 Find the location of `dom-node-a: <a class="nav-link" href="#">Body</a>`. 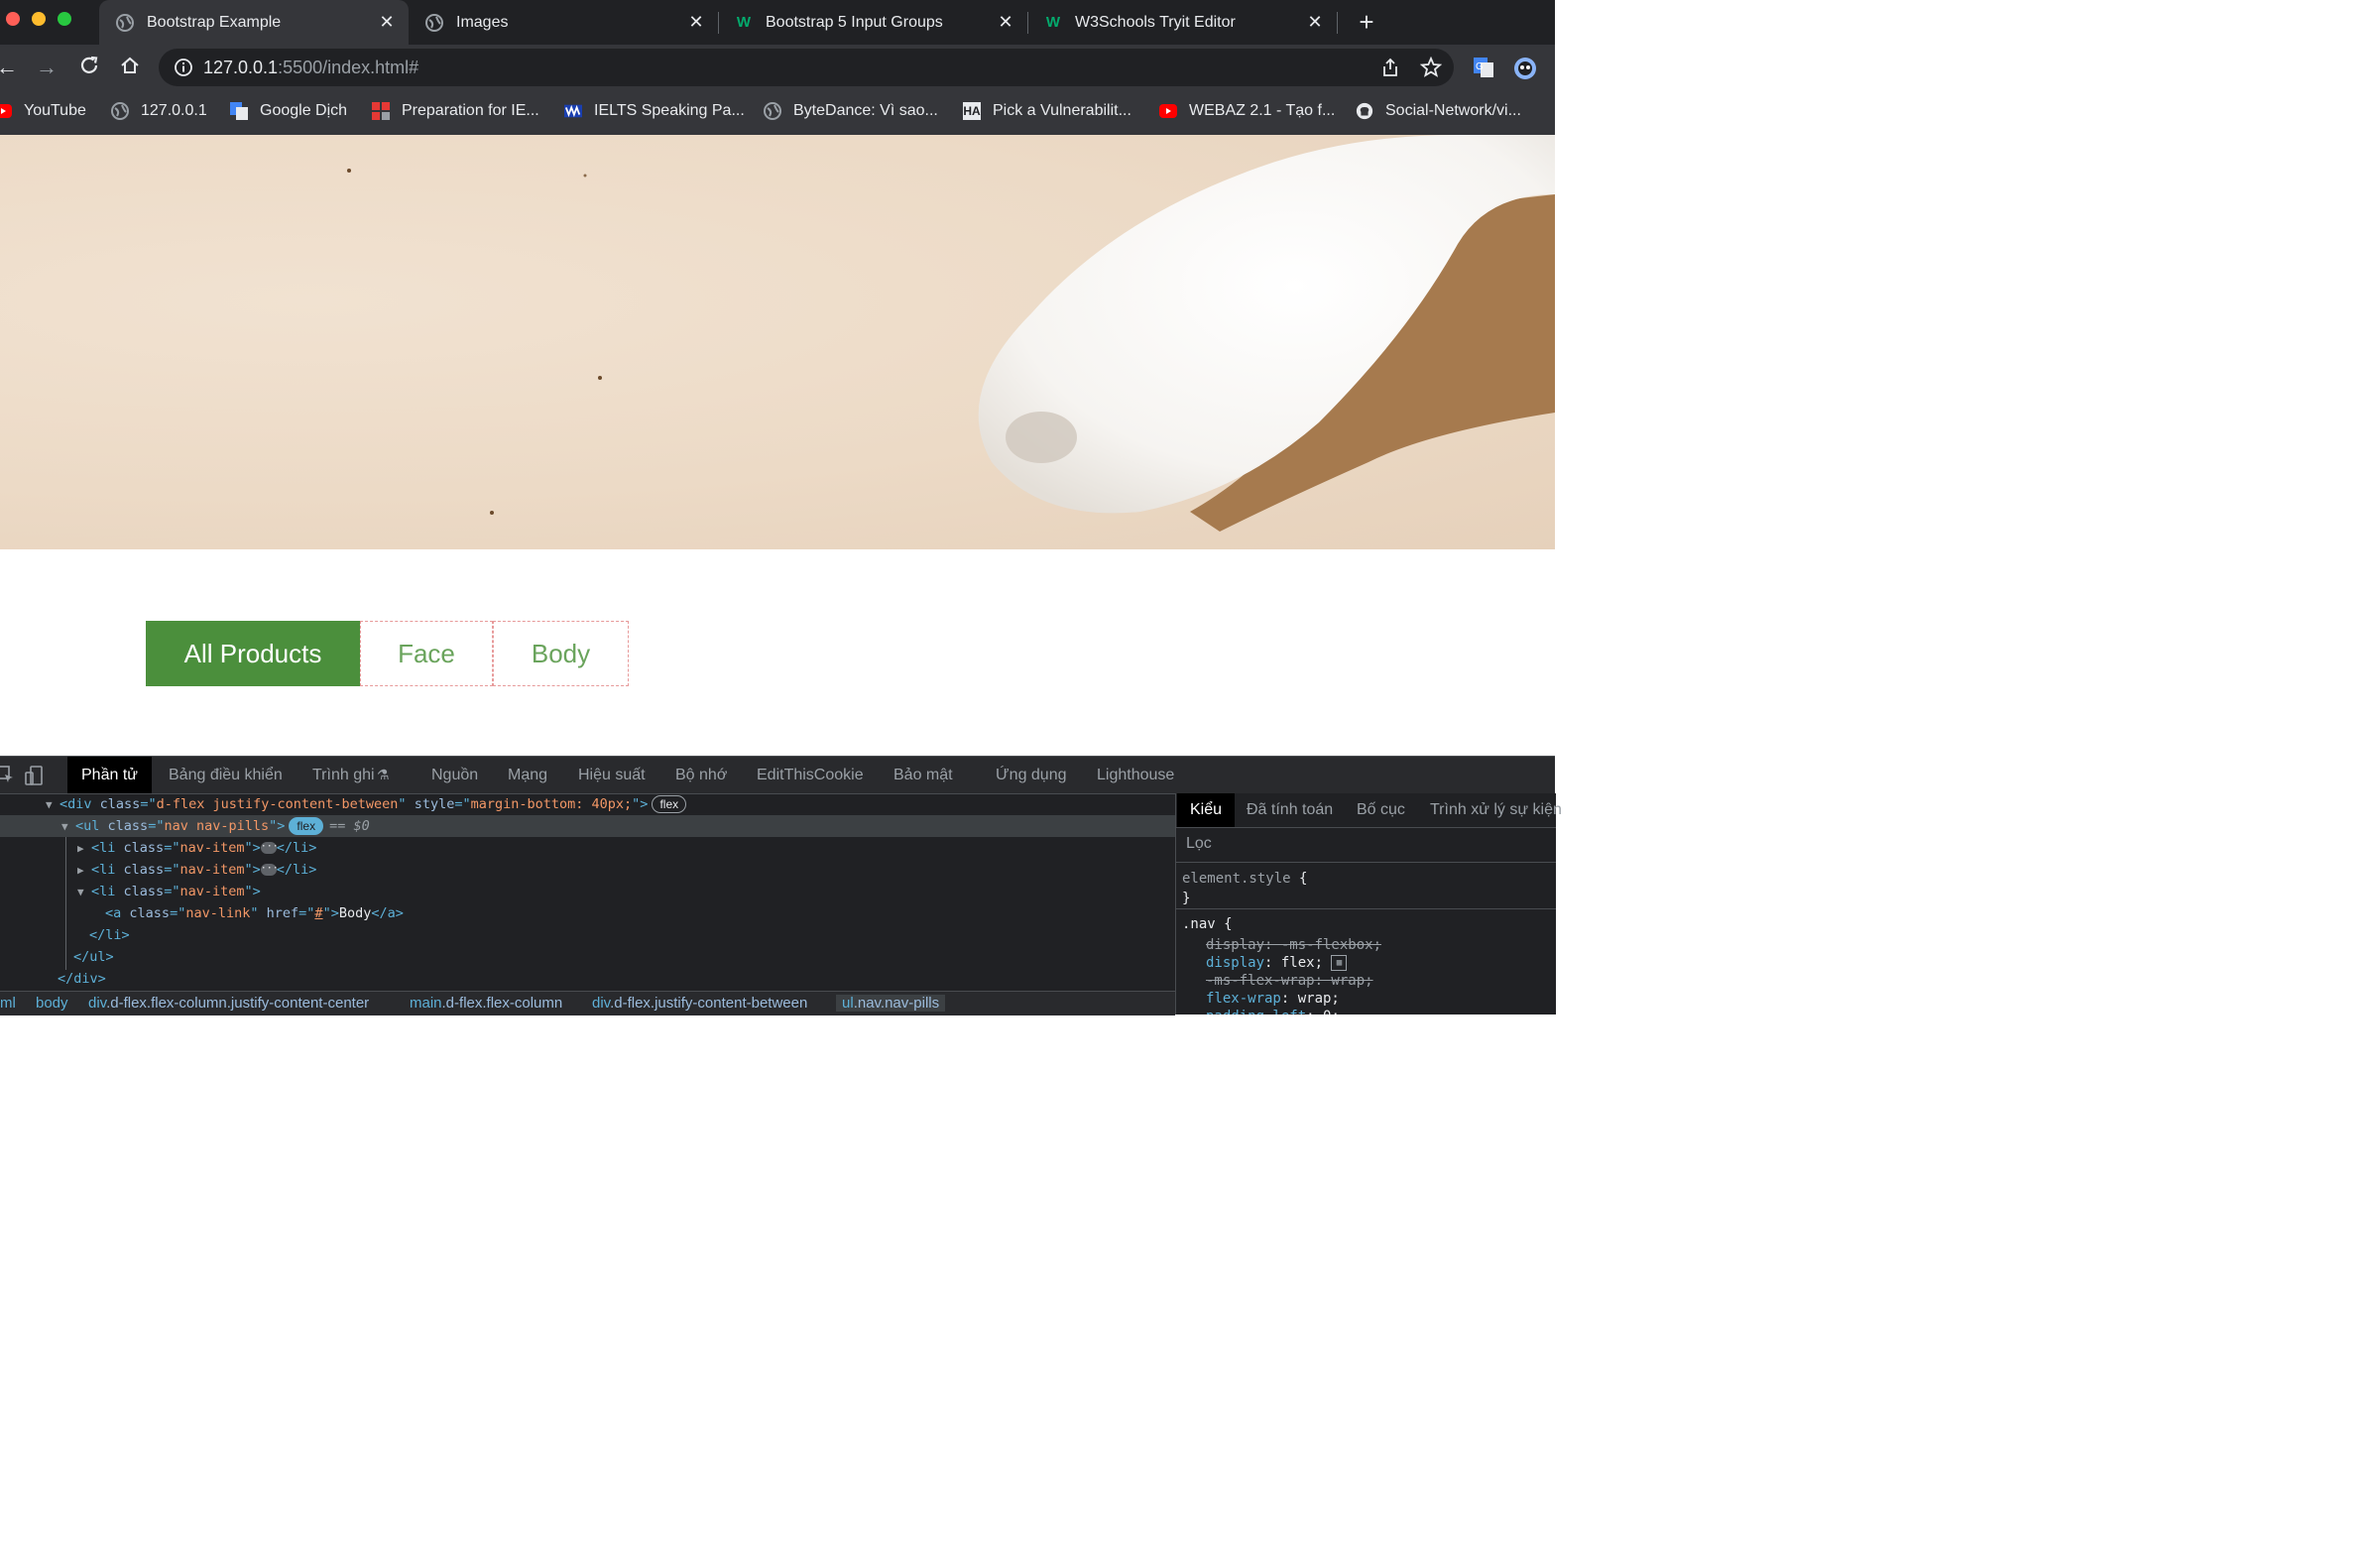

dom-node-a: <a class="nav-link" href="#">Body</a> is located at coordinates (640, 913).